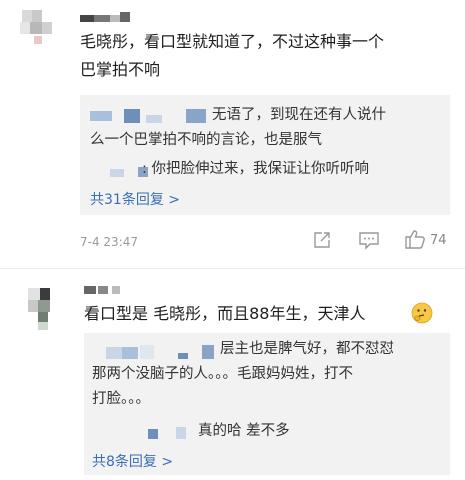 This screenshot has width=465, height=480. I want to click on reply-item: : 你把脸伸过来，我保证让你听听响, so click(265, 170).